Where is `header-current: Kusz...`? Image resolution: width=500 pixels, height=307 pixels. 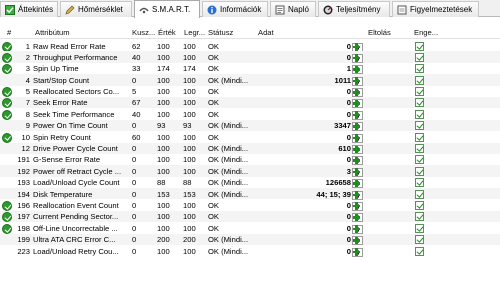
header-current: Kusz... is located at coordinates (143, 32).